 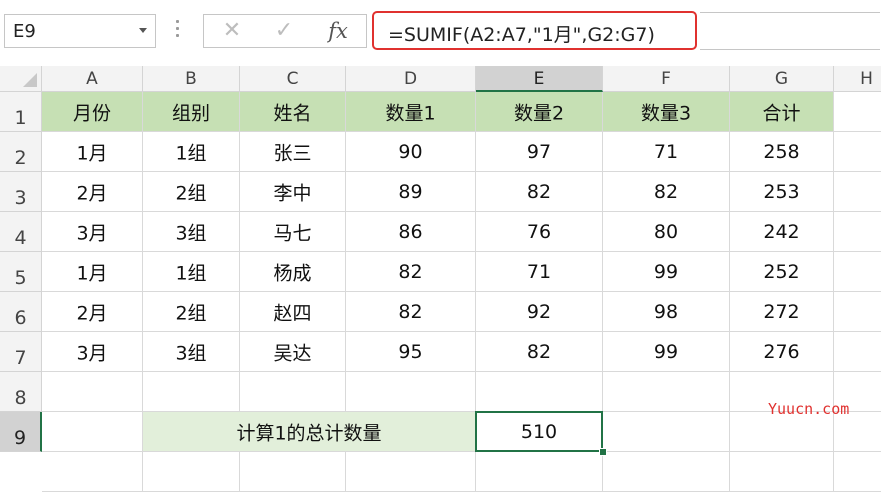 I want to click on cell-b3: 2组, so click(x=191, y=192).